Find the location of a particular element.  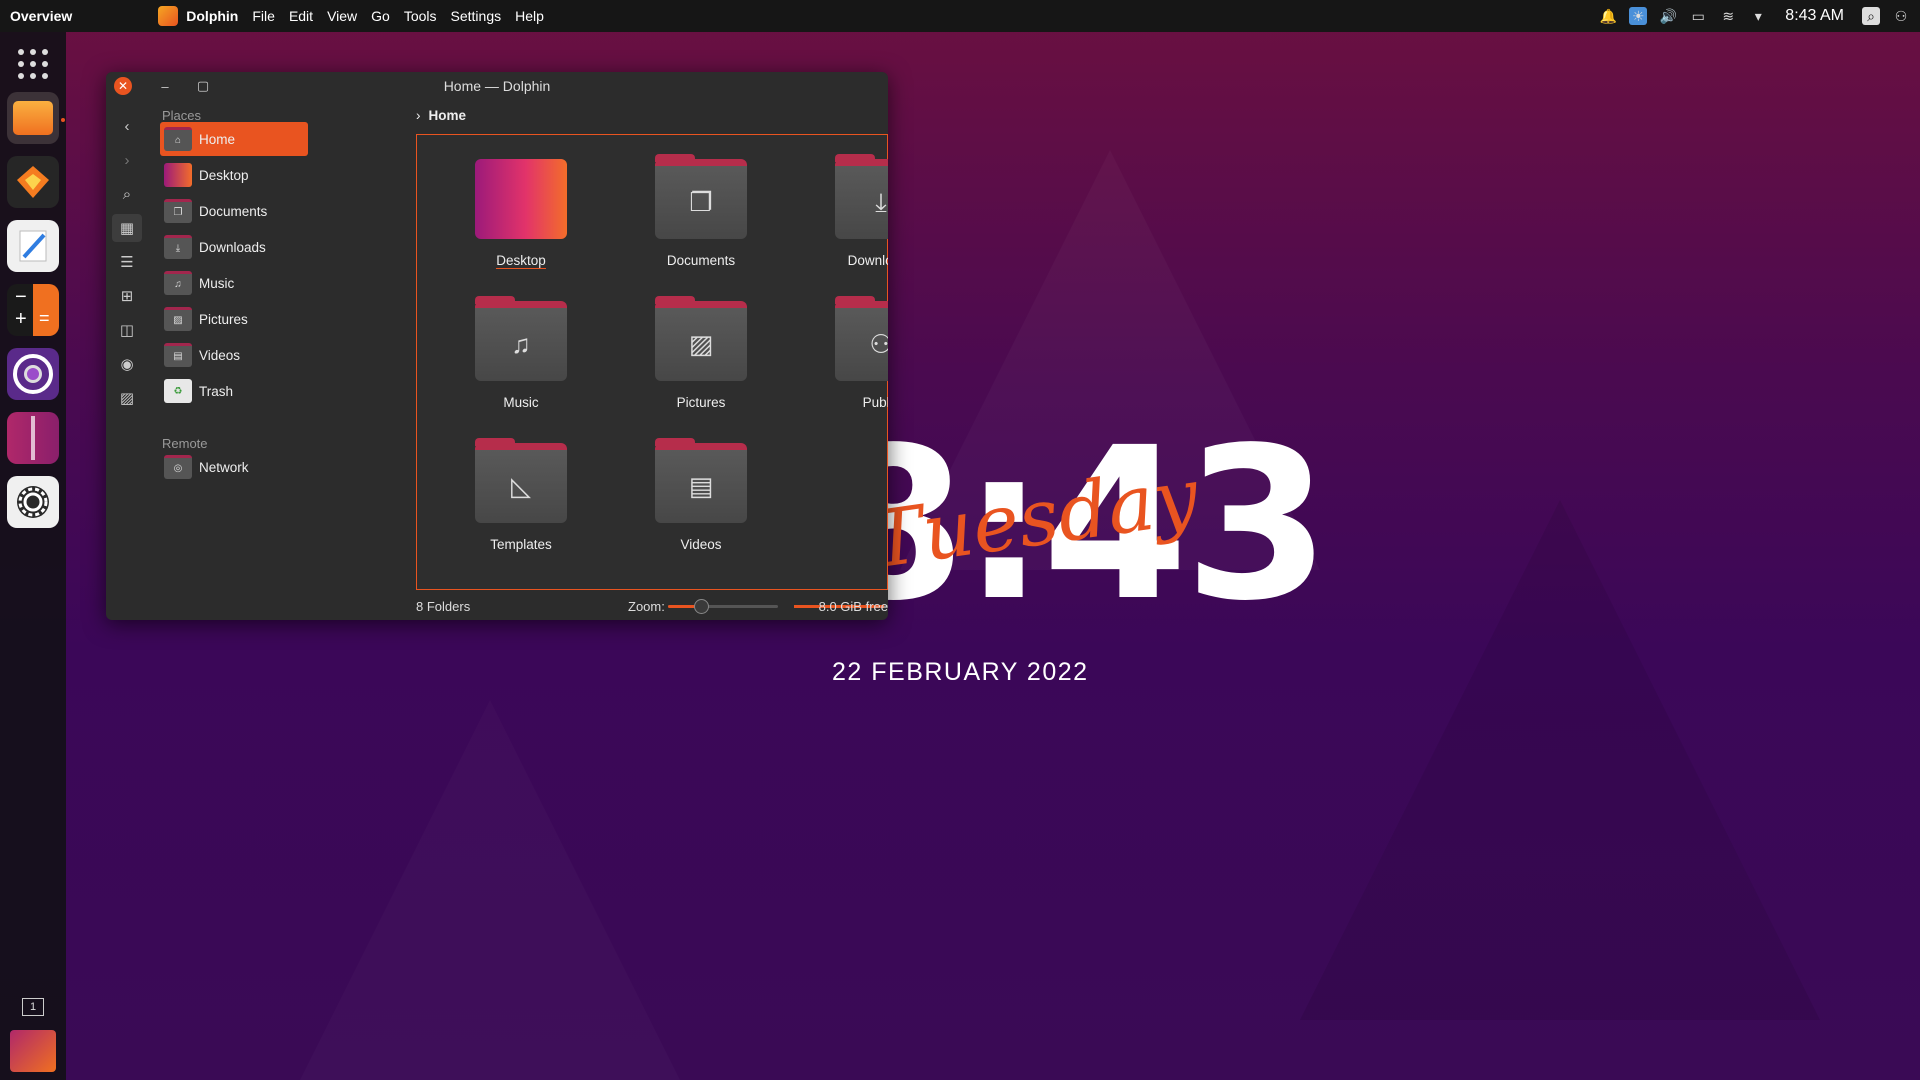

title-bar: ✕ – ▢ Home — Dolphin is located at coordinates (497, 86).